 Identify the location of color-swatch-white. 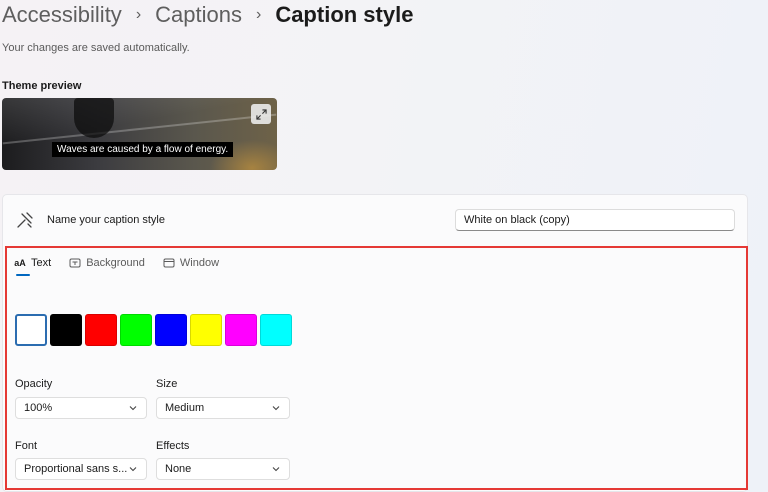
(31, 330).